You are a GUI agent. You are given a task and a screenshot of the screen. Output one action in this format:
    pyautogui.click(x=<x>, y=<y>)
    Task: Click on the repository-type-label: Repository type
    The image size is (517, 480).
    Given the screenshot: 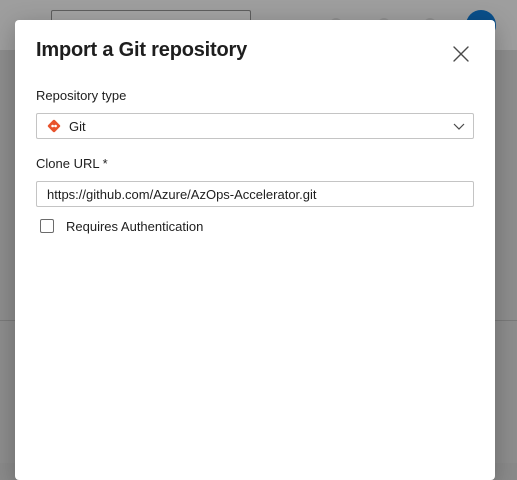 What is the action you would take?
    pyautogui.click(x=81, y=95)
    